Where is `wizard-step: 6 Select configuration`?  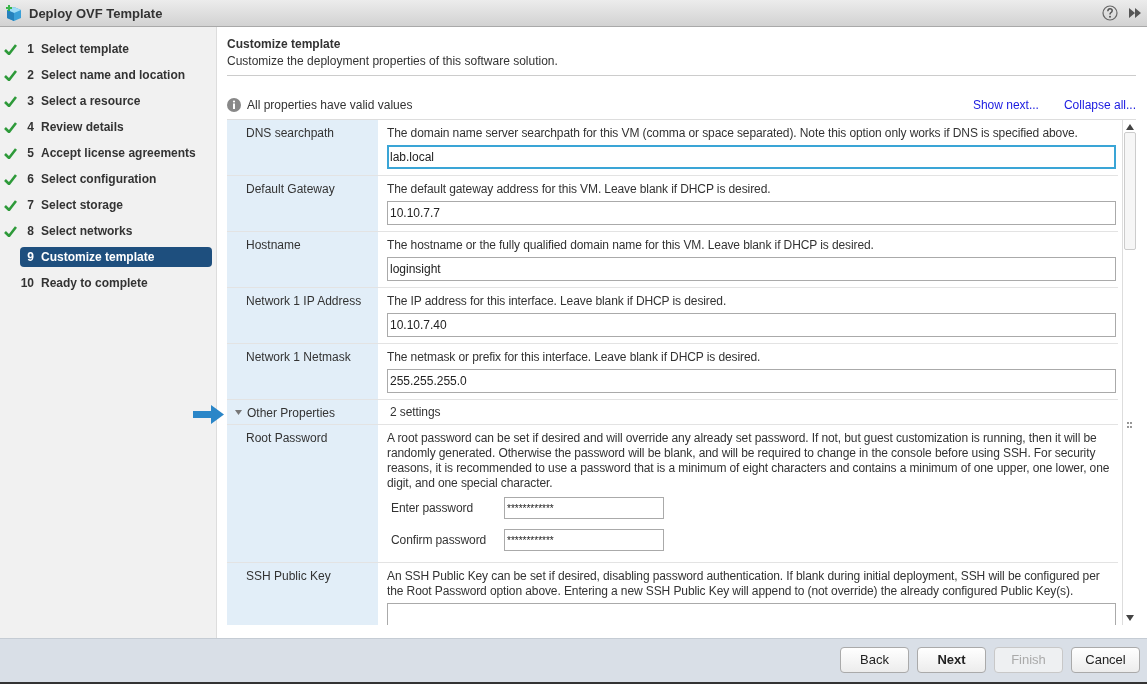 wizard-step: 6 Select configuration is located at coordinates (116, 179).